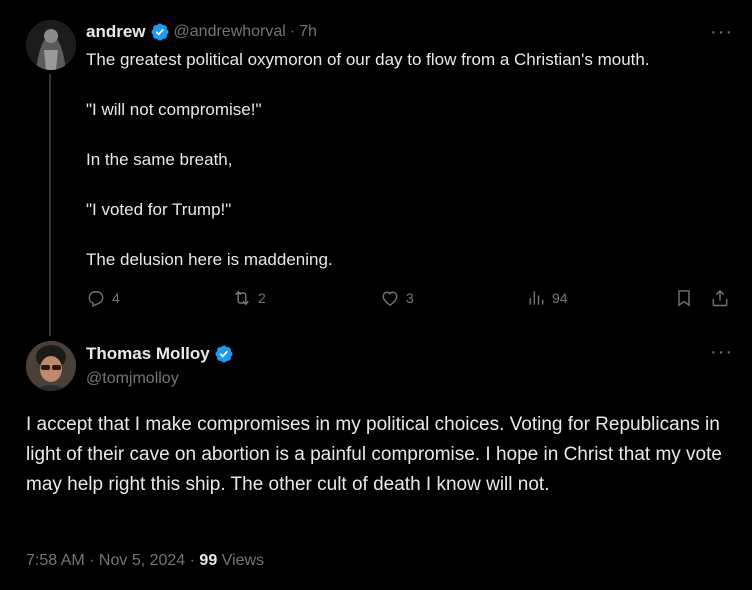  I want to click on share-button, so click(720, 298).